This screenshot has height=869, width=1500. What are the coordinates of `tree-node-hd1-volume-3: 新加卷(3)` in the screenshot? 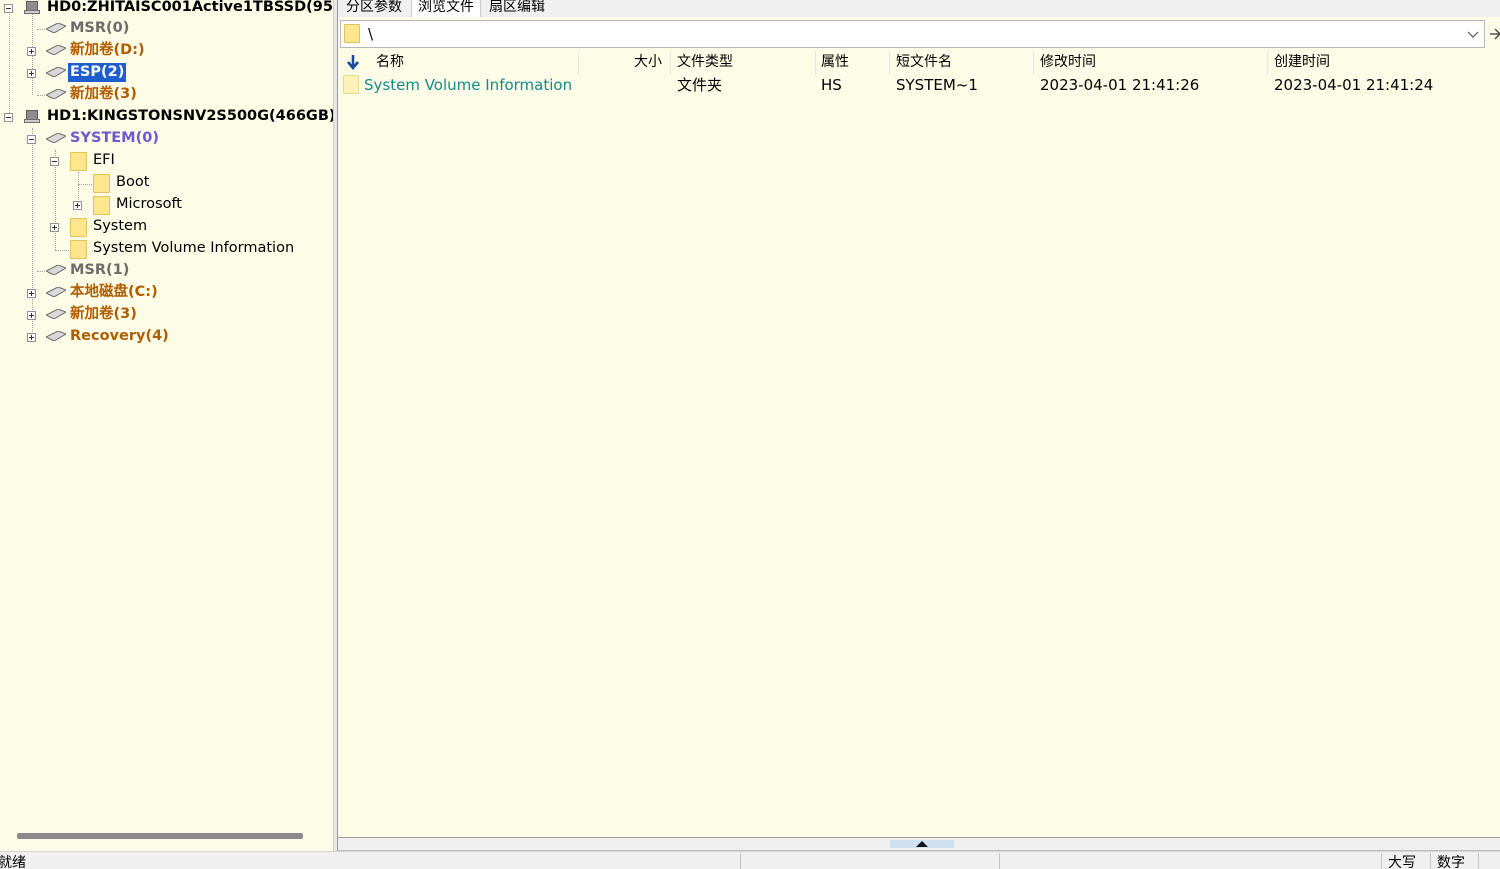 It's located at (166, 315).